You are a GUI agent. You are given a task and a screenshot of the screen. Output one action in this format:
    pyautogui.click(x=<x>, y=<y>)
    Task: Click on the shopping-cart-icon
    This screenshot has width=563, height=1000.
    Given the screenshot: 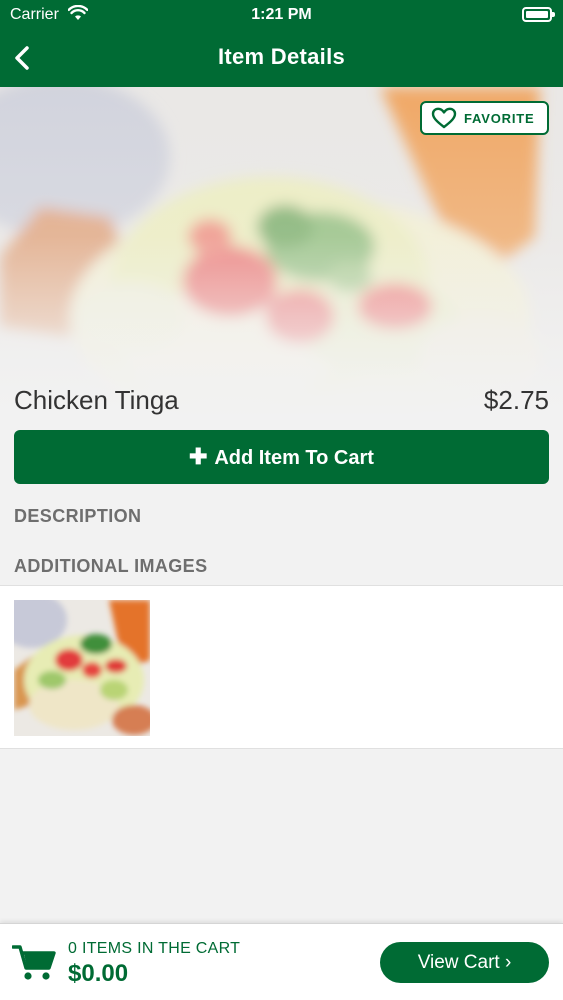 What is the action you would take?
    pyautogui.click(x=34, y=962)
    